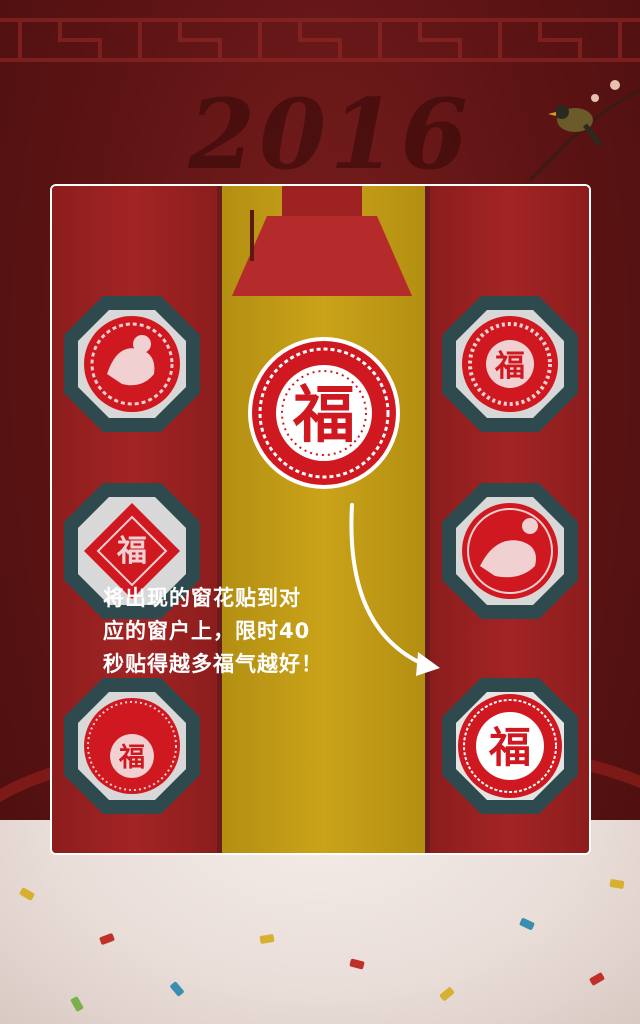 Image resolution: width=640 pixels, height=1024 pixels. I want to click on window-fu-ornate-papercut: 福, so click(132, 746).